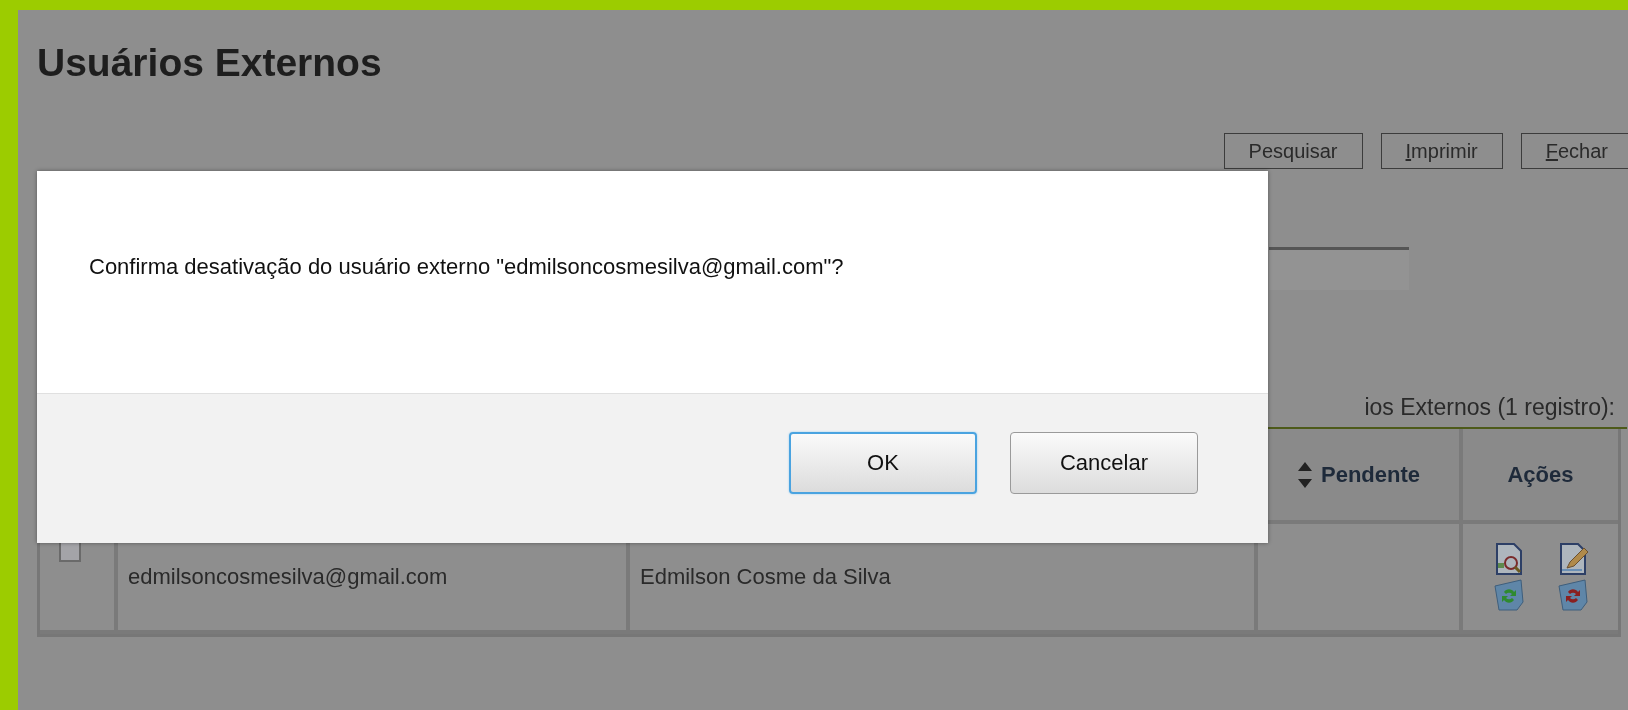 This screenshot has height=710, width=1628. I want to click on column-header: Pendente, so click(1370, 474).